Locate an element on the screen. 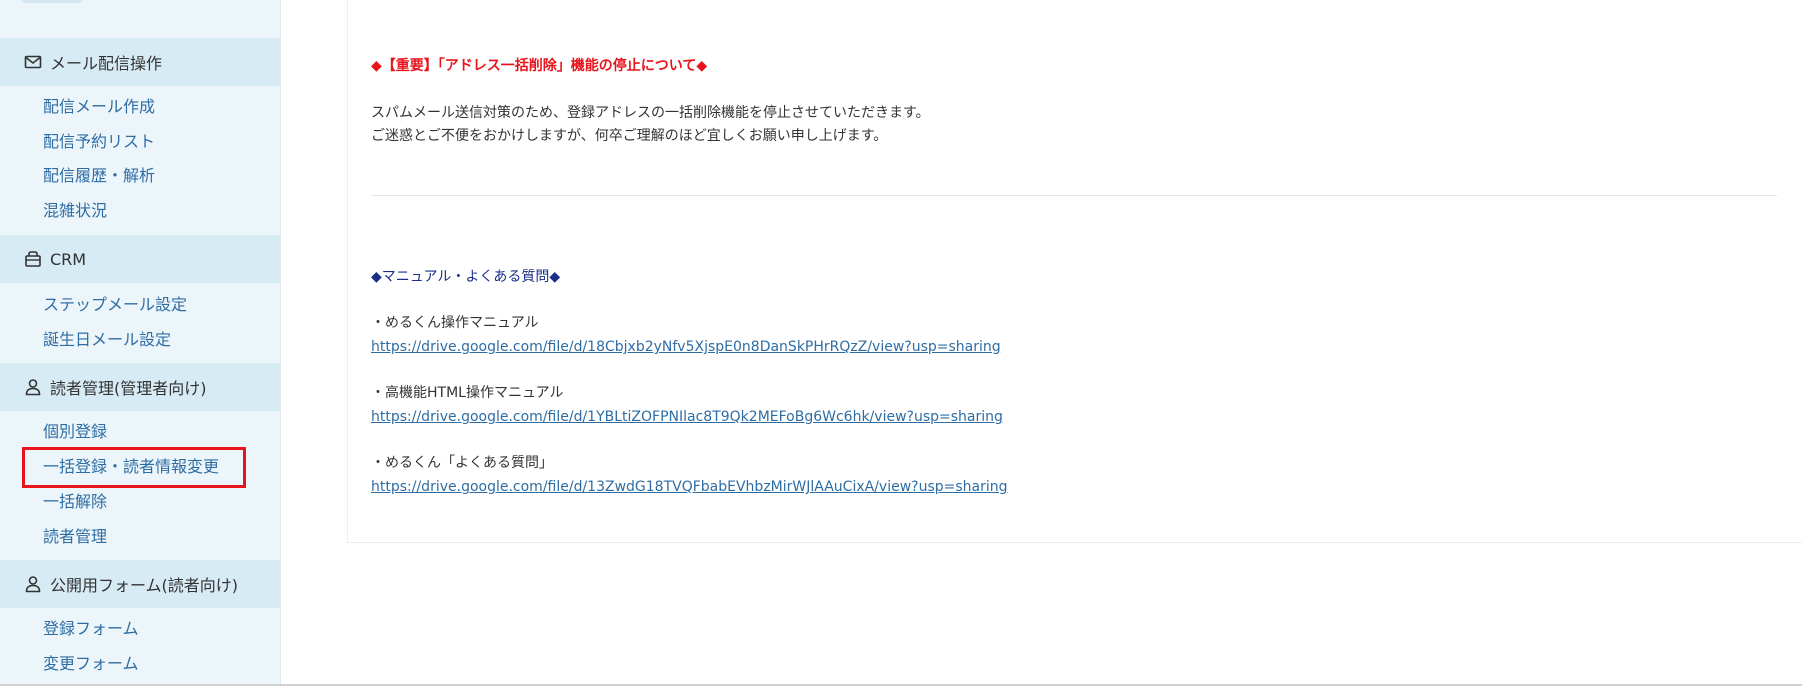  crm-icon is located at coordinates (33, 259).